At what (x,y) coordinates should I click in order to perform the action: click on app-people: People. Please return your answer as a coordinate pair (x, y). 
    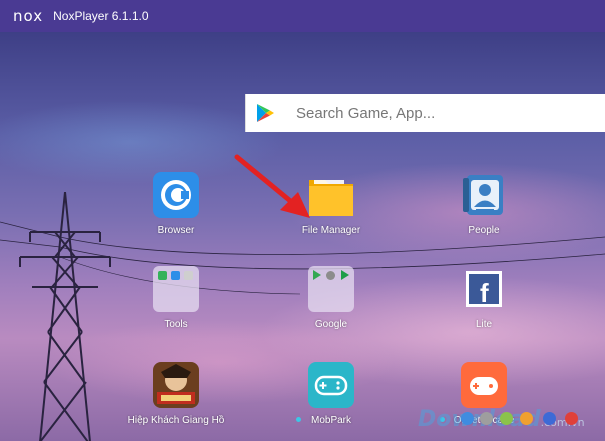
    Looking at the image, I should click on (484, 204).